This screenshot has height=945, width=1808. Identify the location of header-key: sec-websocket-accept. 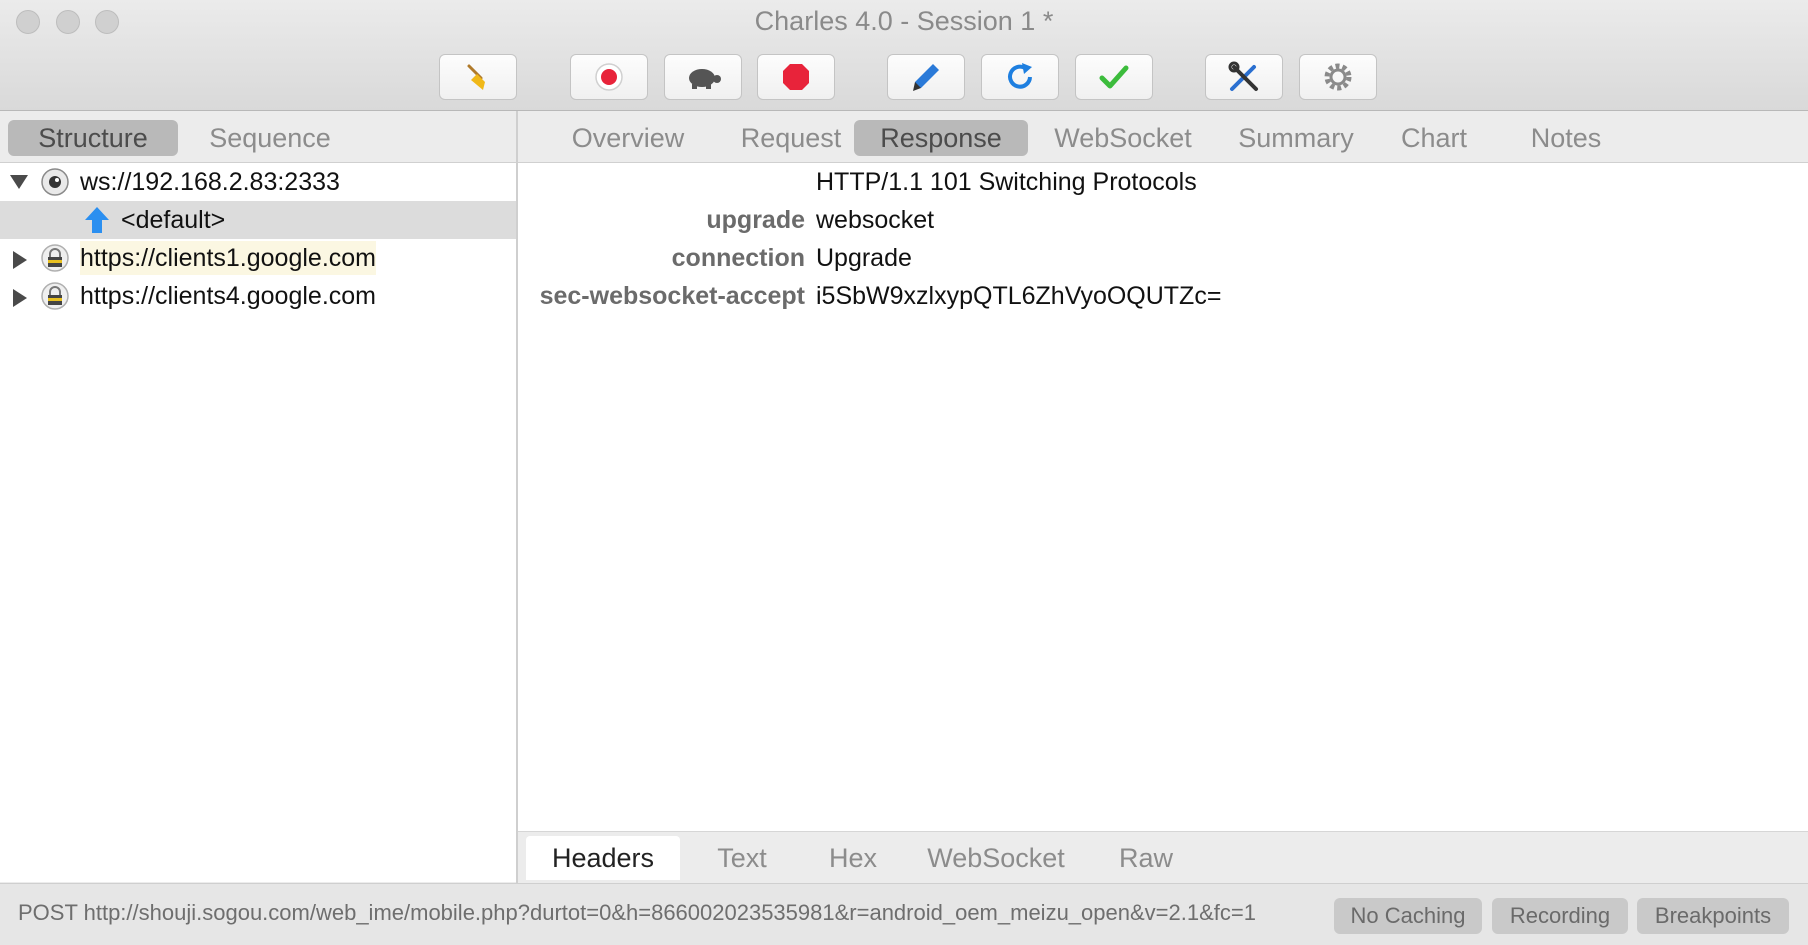
(672, 296).